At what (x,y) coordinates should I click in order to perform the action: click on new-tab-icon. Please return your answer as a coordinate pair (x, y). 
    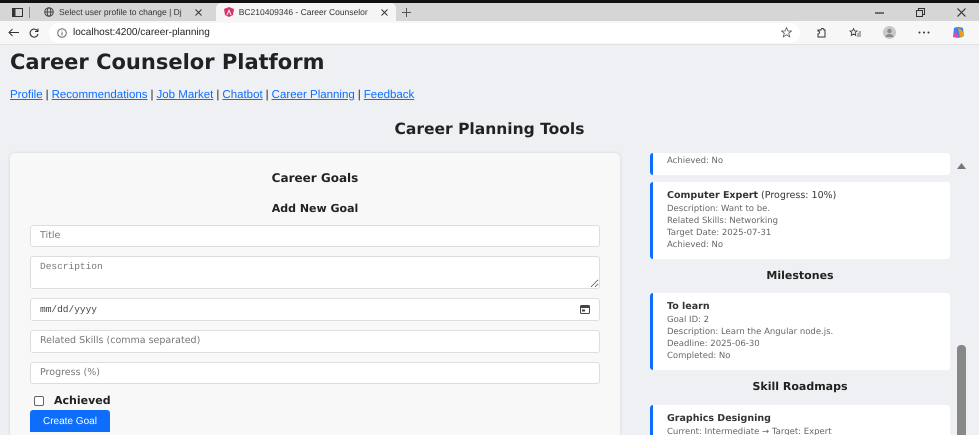
    Looking at the image, I should click on (406, 12).